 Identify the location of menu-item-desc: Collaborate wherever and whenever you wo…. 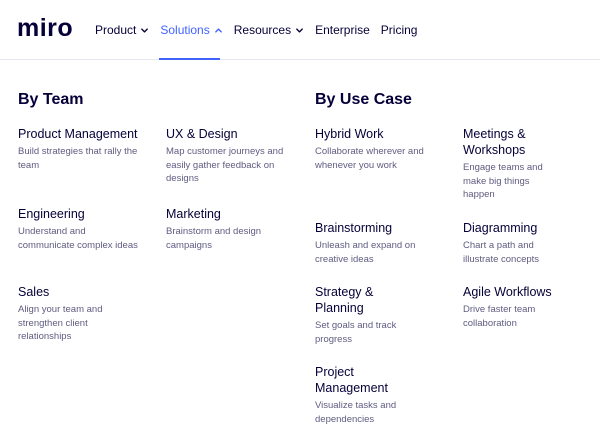
(369, 158).